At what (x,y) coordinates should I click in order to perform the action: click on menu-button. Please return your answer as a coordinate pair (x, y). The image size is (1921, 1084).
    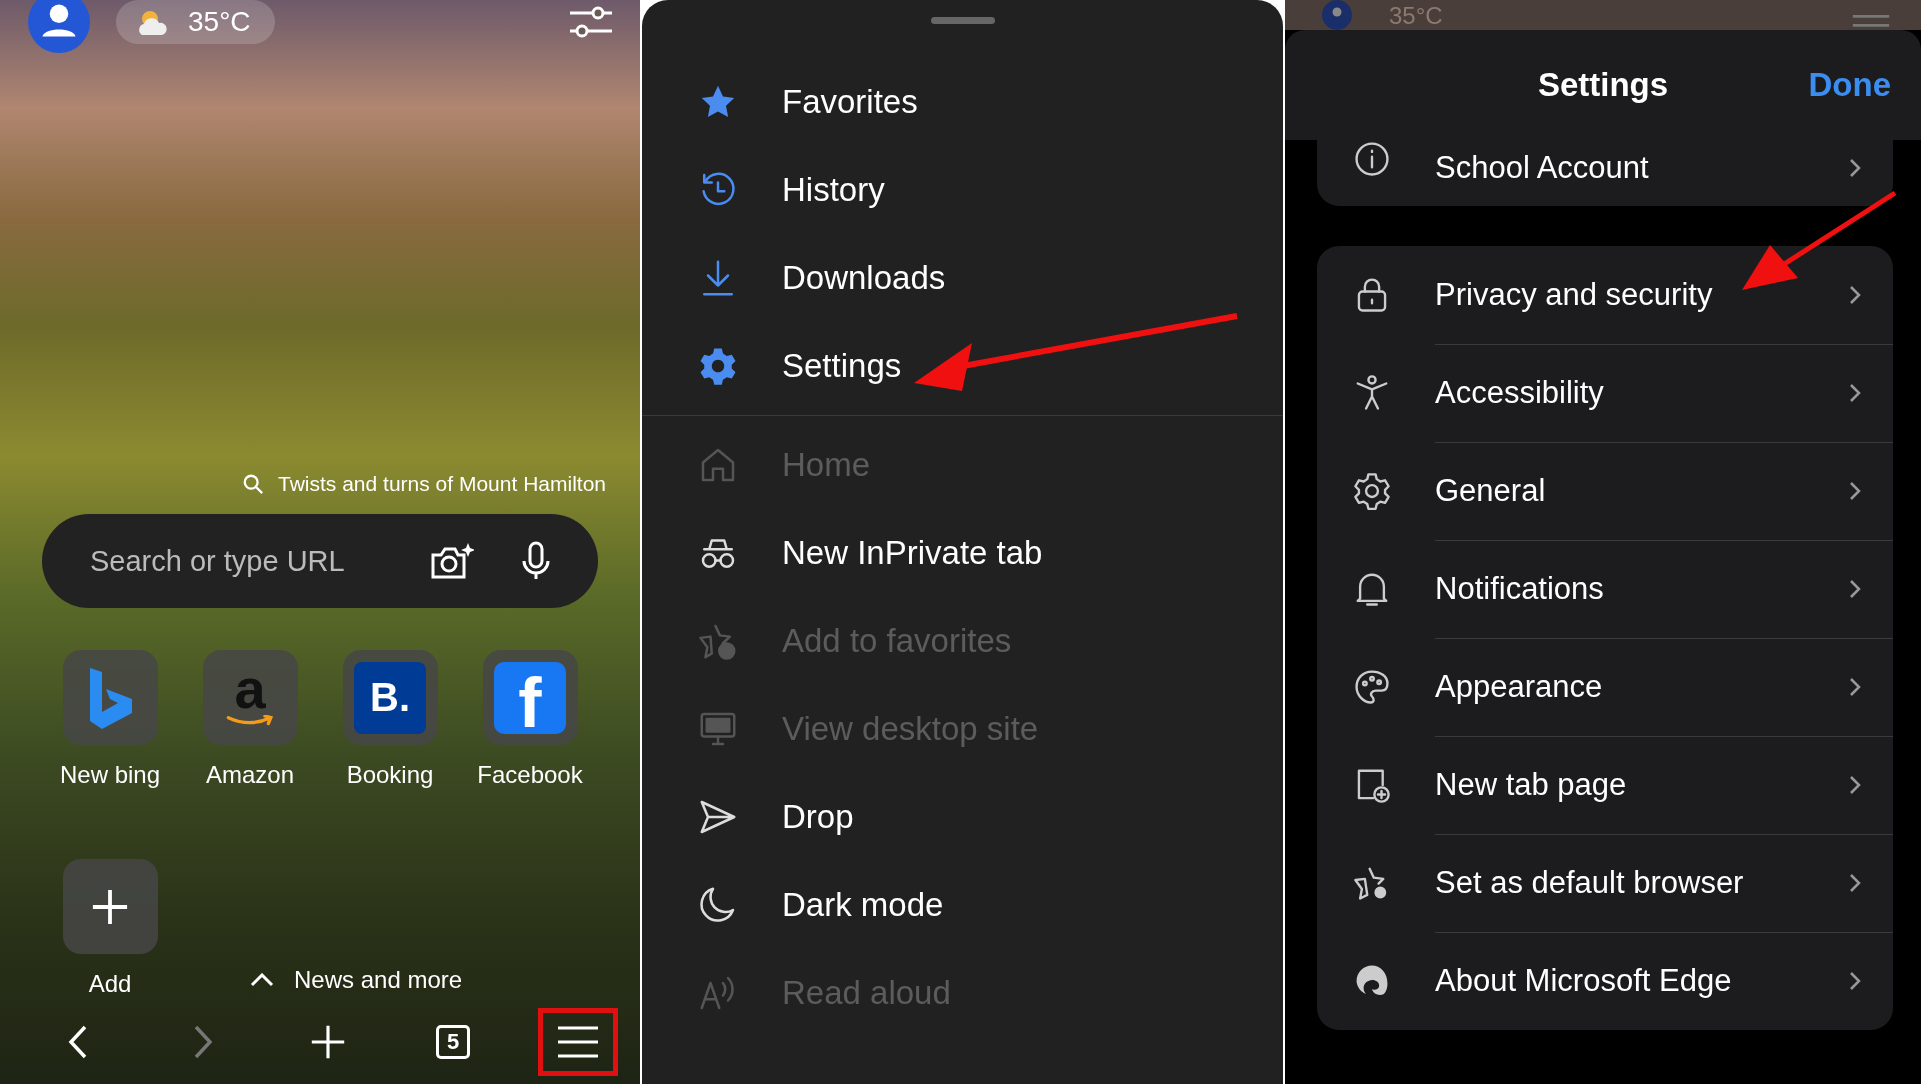
    Looking at the image, I should click on (578, 1042).